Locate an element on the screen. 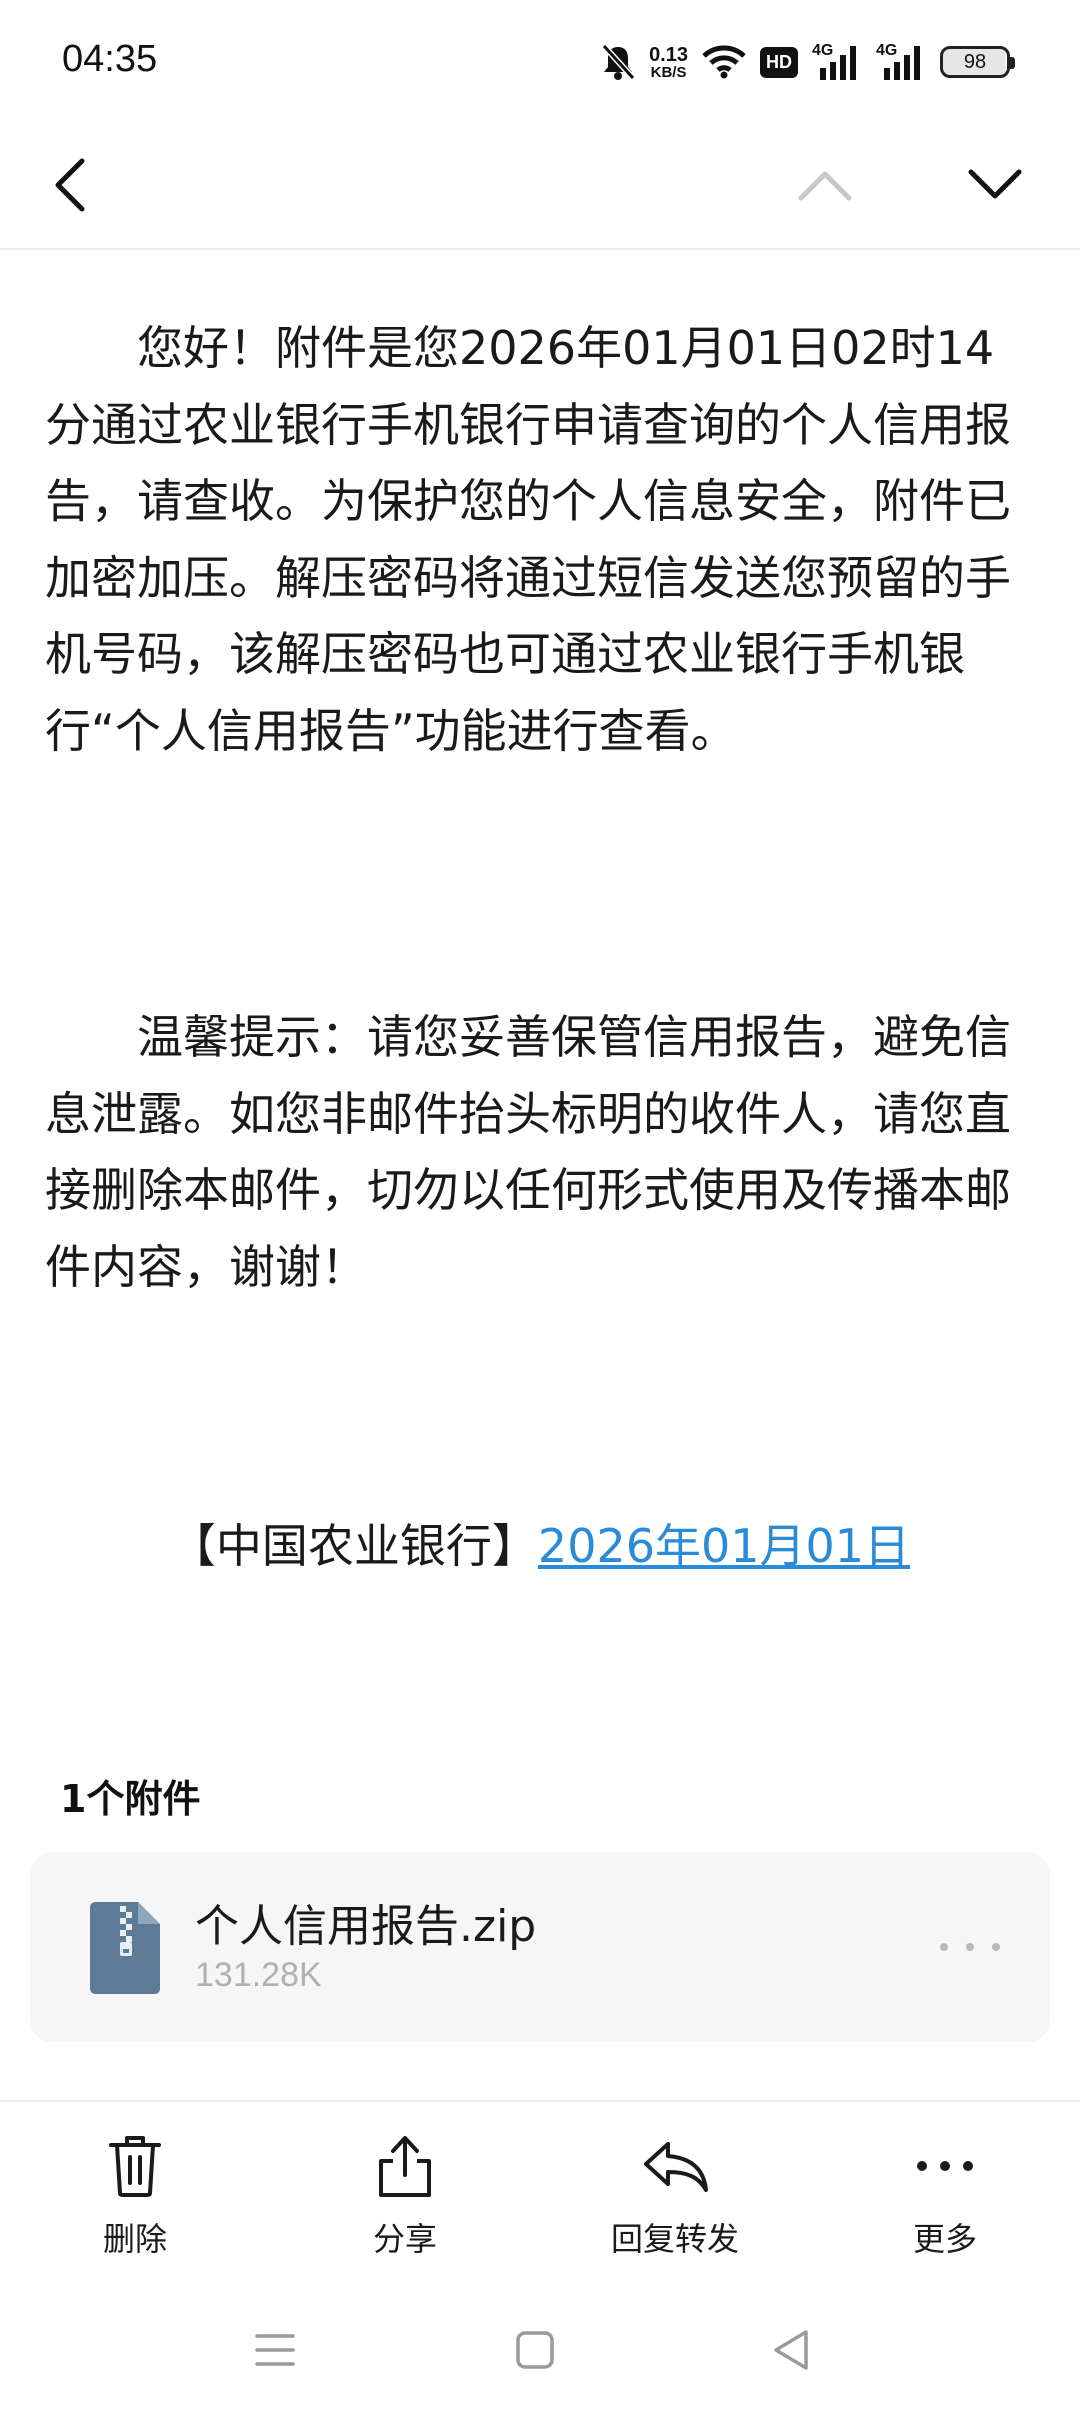 The height and width of the screenshot is (2412, 1080). hd-voice-icon: HD is located at coordinates (779, 62).